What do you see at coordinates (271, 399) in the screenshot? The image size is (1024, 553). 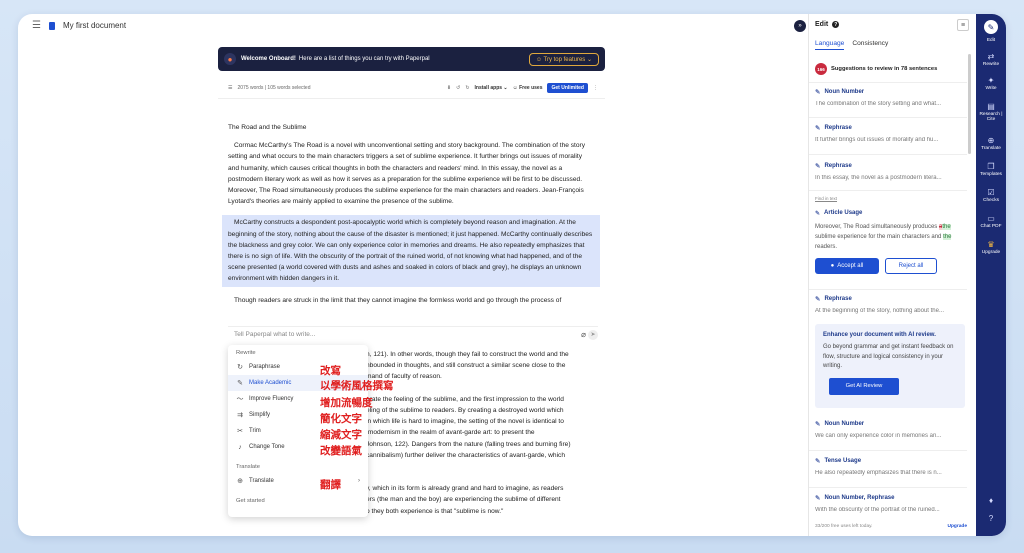 I see `menu-label: Improve Fluency` at bounding box center [271, 399].